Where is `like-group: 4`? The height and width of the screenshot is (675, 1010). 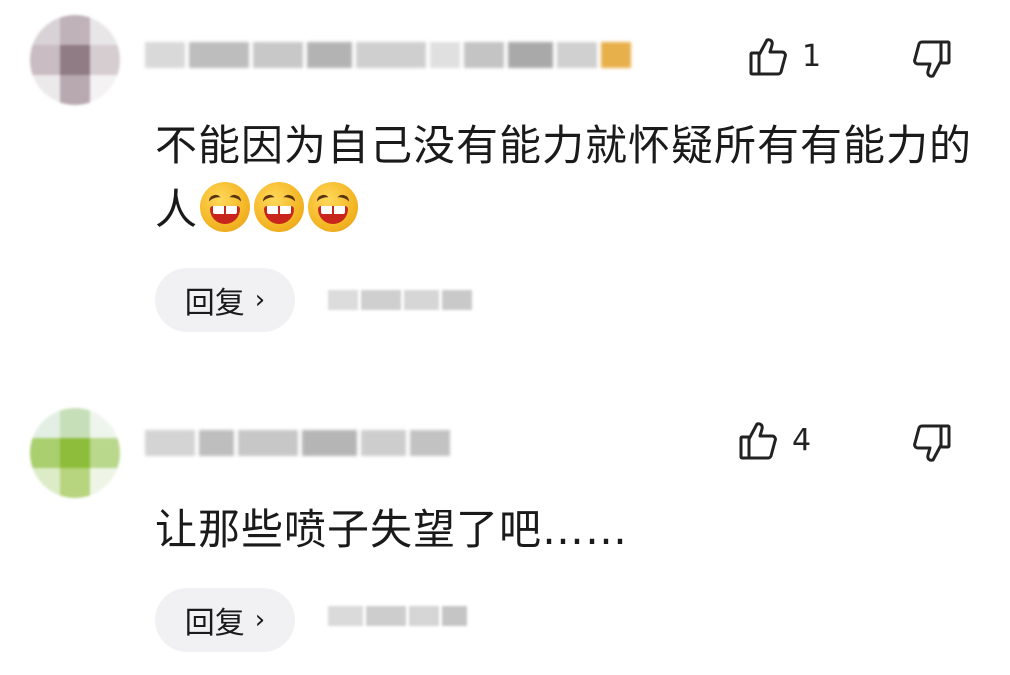
like-group: 4 is located at coordinates (774, 441).